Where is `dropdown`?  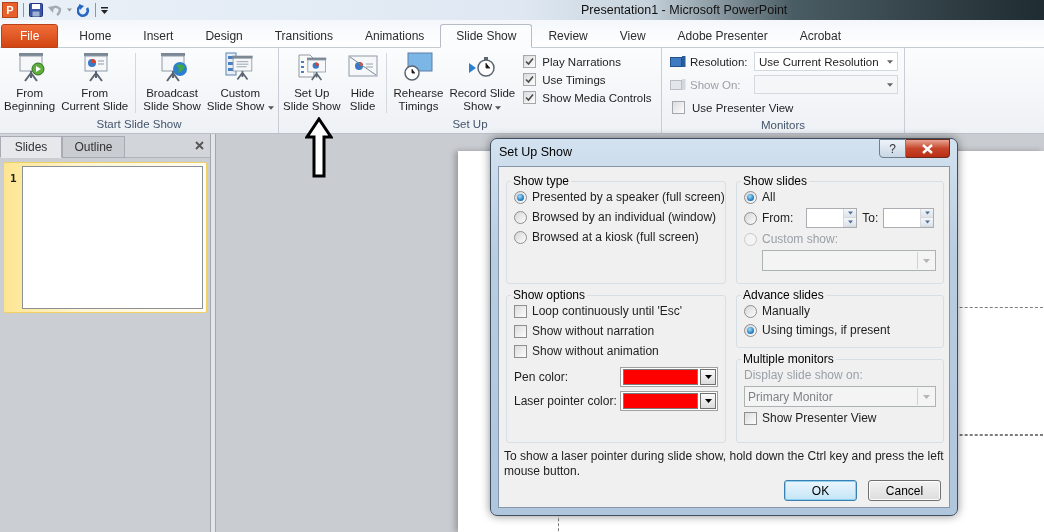
dropdown is located at coordinates (849, 260).